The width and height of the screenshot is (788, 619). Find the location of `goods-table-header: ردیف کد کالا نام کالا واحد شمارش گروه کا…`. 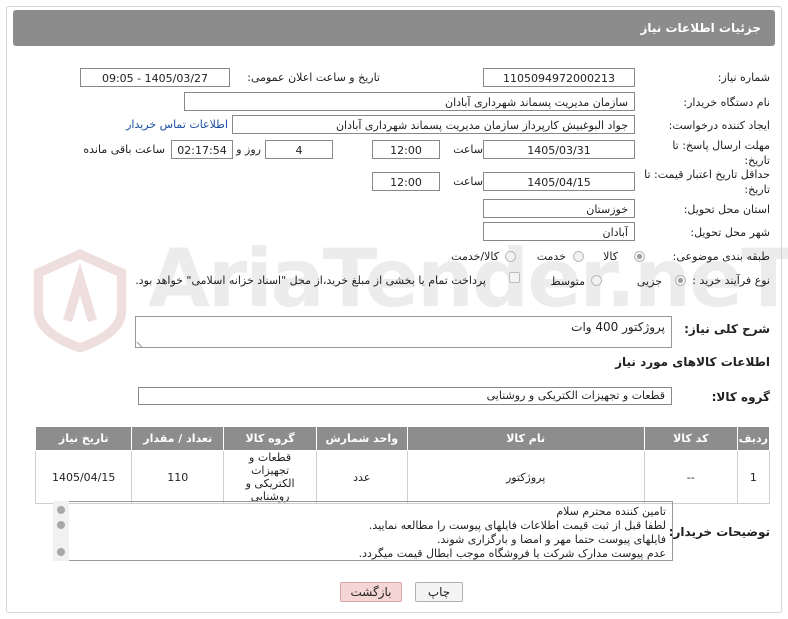

goods-table-header: ردیف کد کالا نام کالا واحد شمارش گروه کا… is located at coordinates (402, 438).